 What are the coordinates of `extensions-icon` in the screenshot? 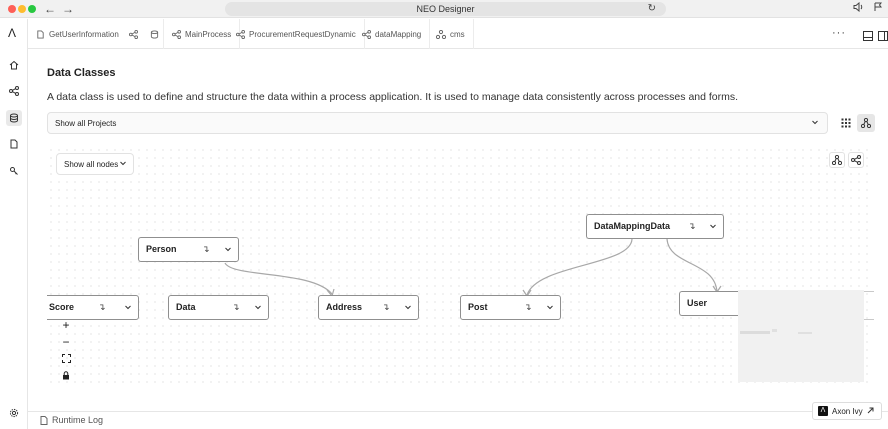 It's located at (878, 9).